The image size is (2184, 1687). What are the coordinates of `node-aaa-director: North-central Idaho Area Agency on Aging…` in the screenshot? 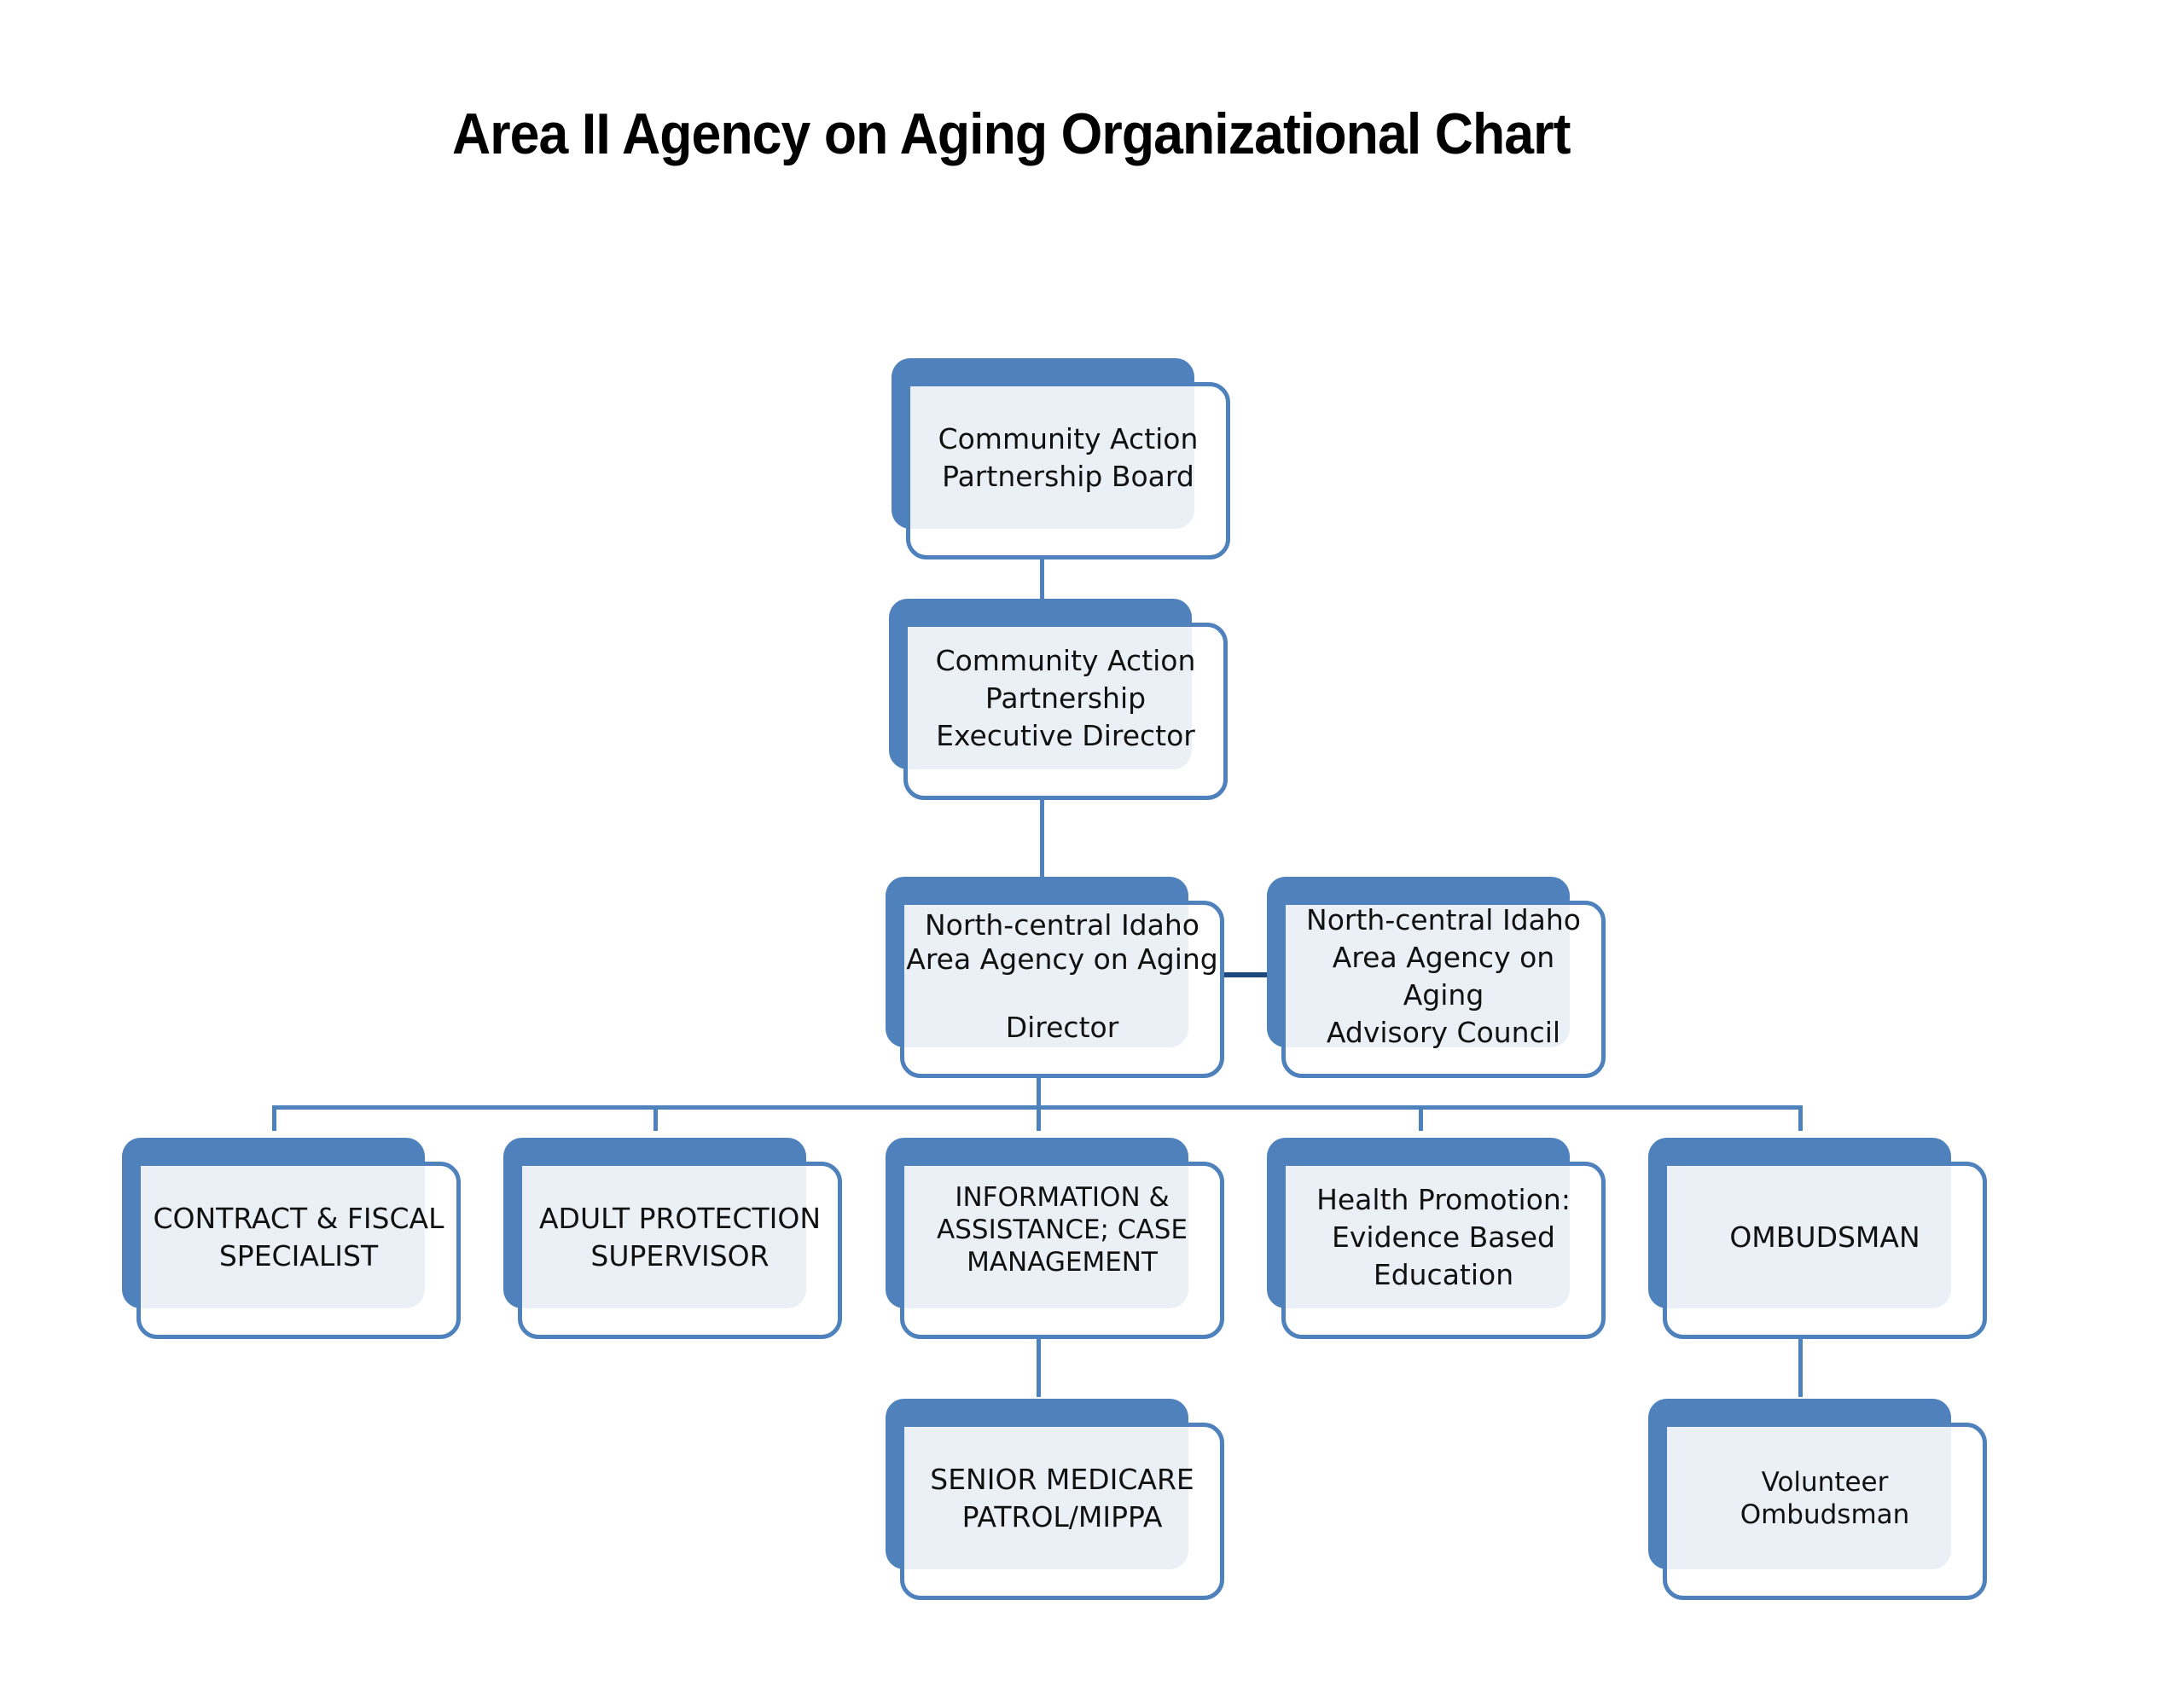 It's located at (1056, 979).